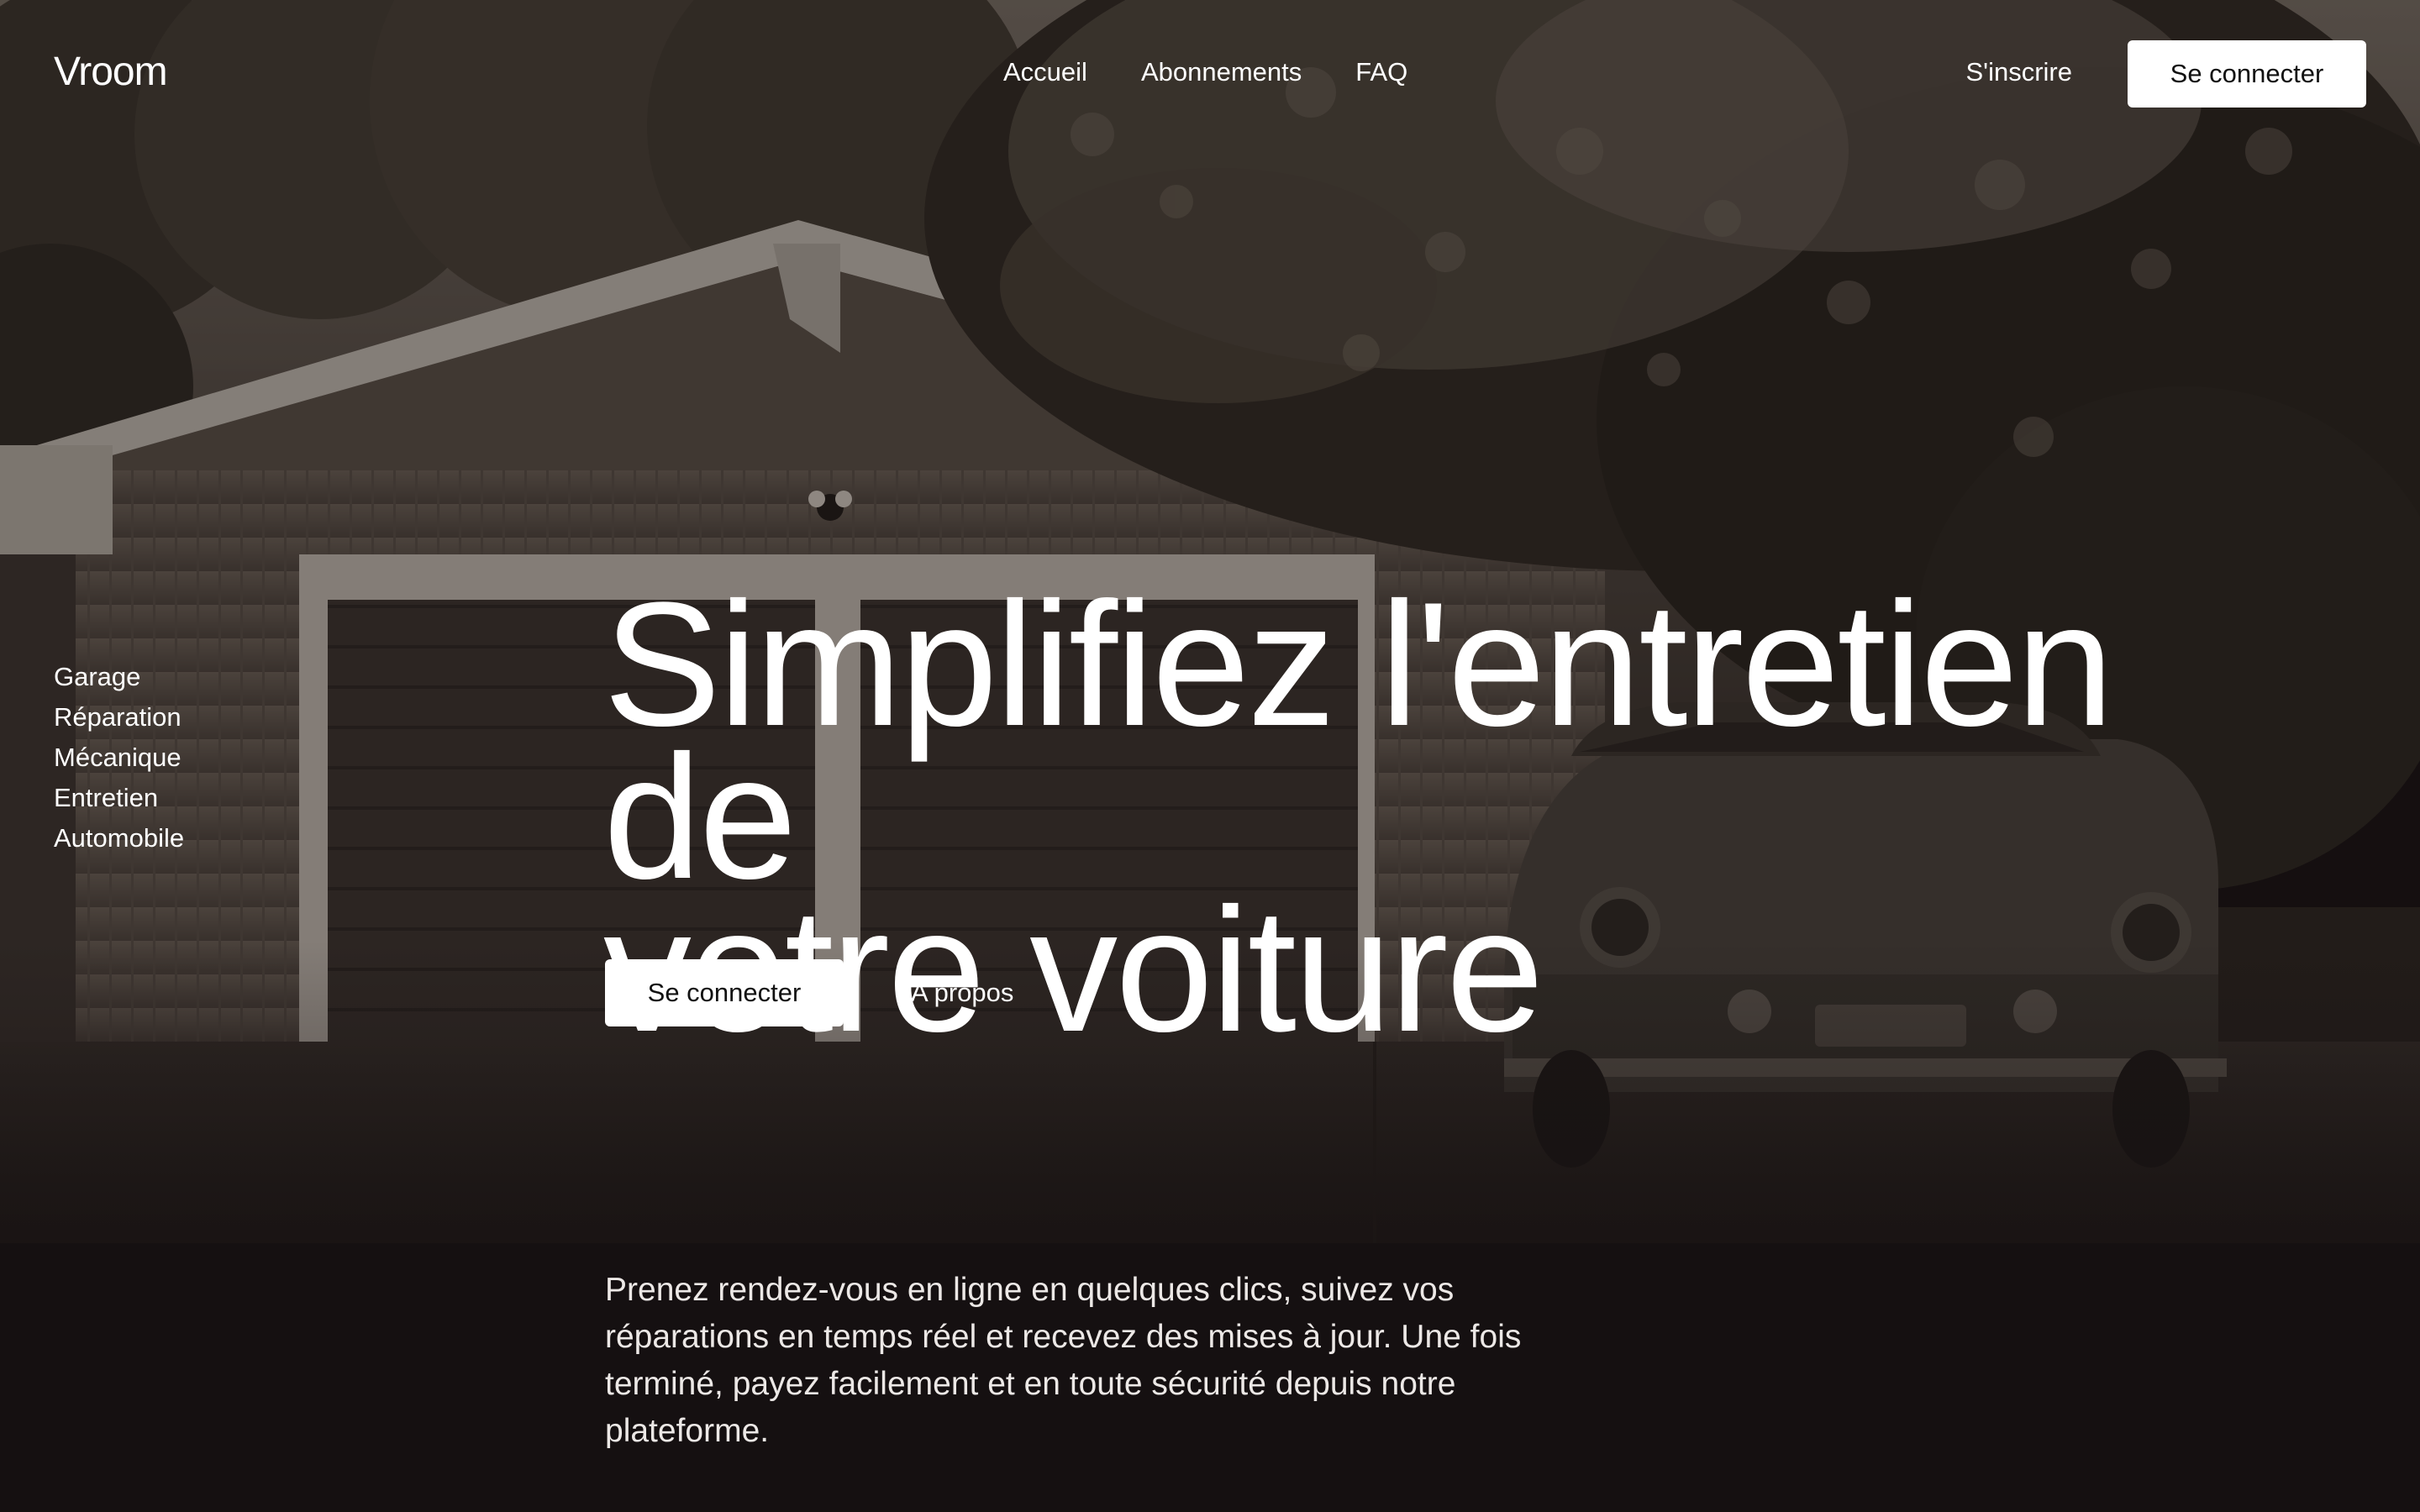  I want to click on tag-garage: Garage, so click(97, 676).